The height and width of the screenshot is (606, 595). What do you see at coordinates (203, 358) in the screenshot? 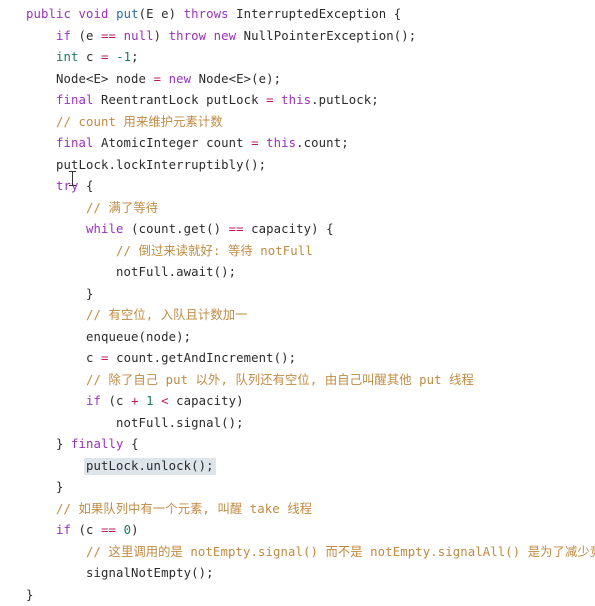
I see `code-token-plain: count.getAndIncrement();` at bounding box center [203, 358].